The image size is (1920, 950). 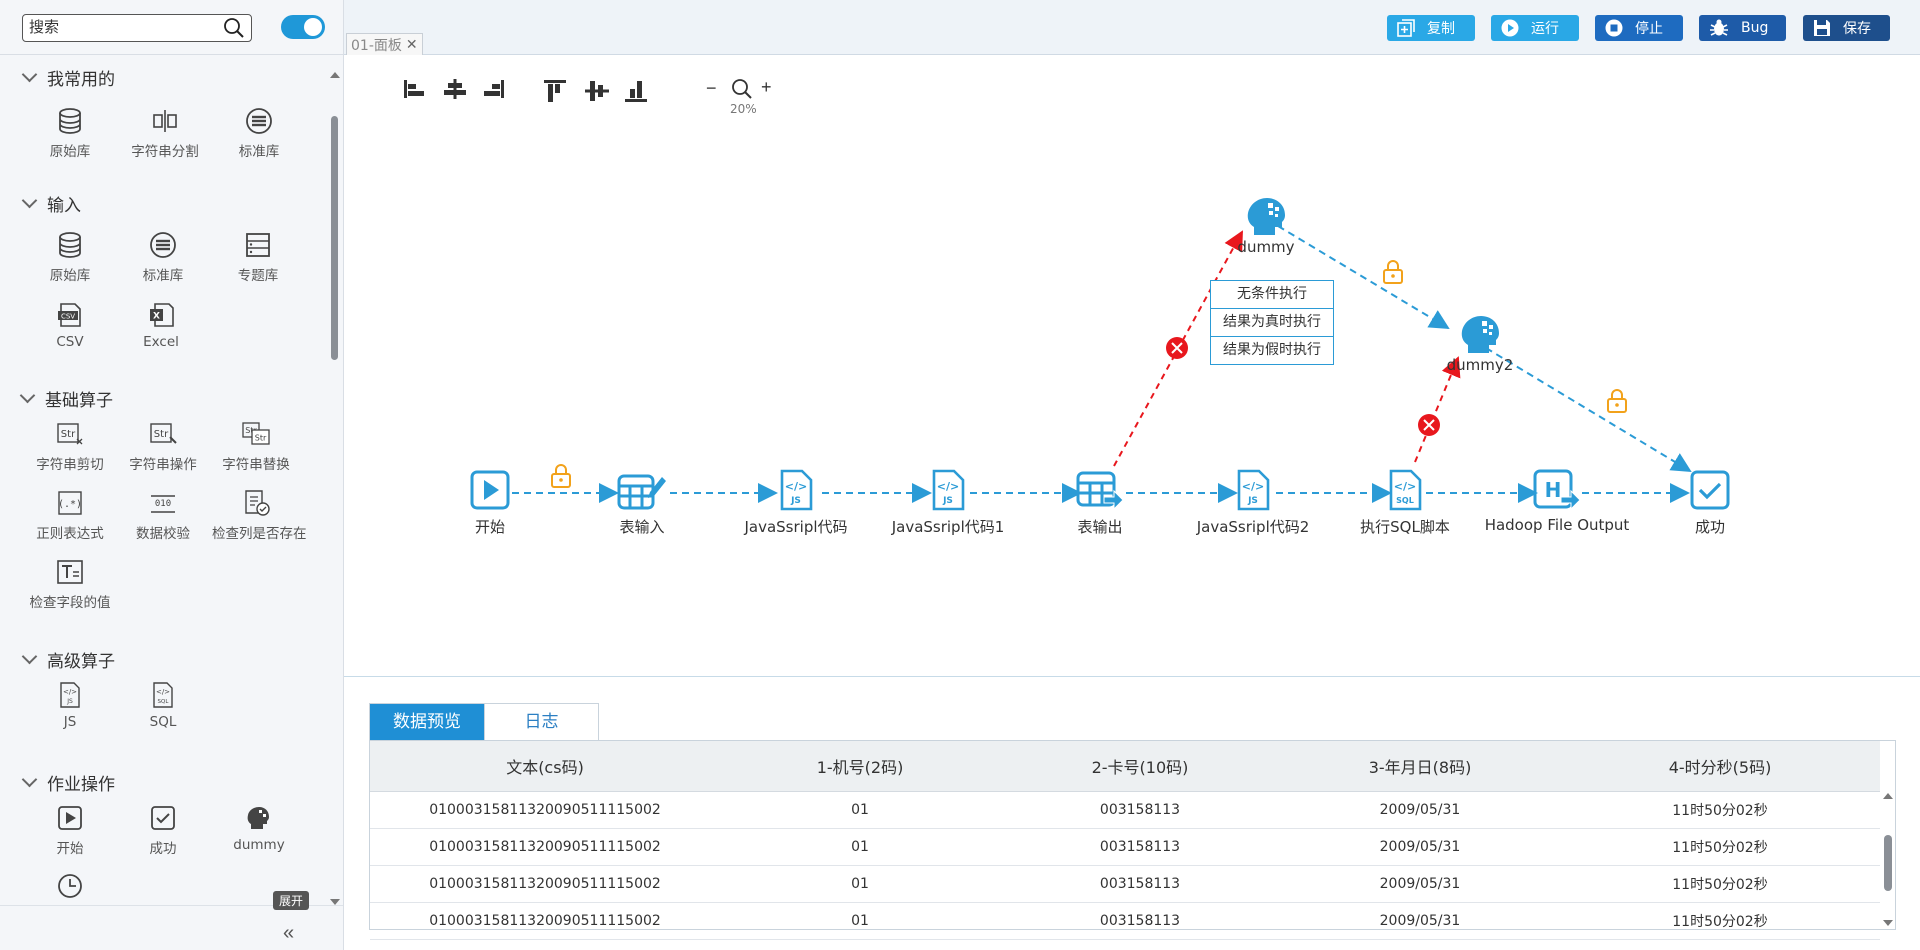 What do you see at coordinates (1720, 766) in the screenshot?
I see `column-header: 4-时分秒(5码)` at bounding box center [1720, 766].